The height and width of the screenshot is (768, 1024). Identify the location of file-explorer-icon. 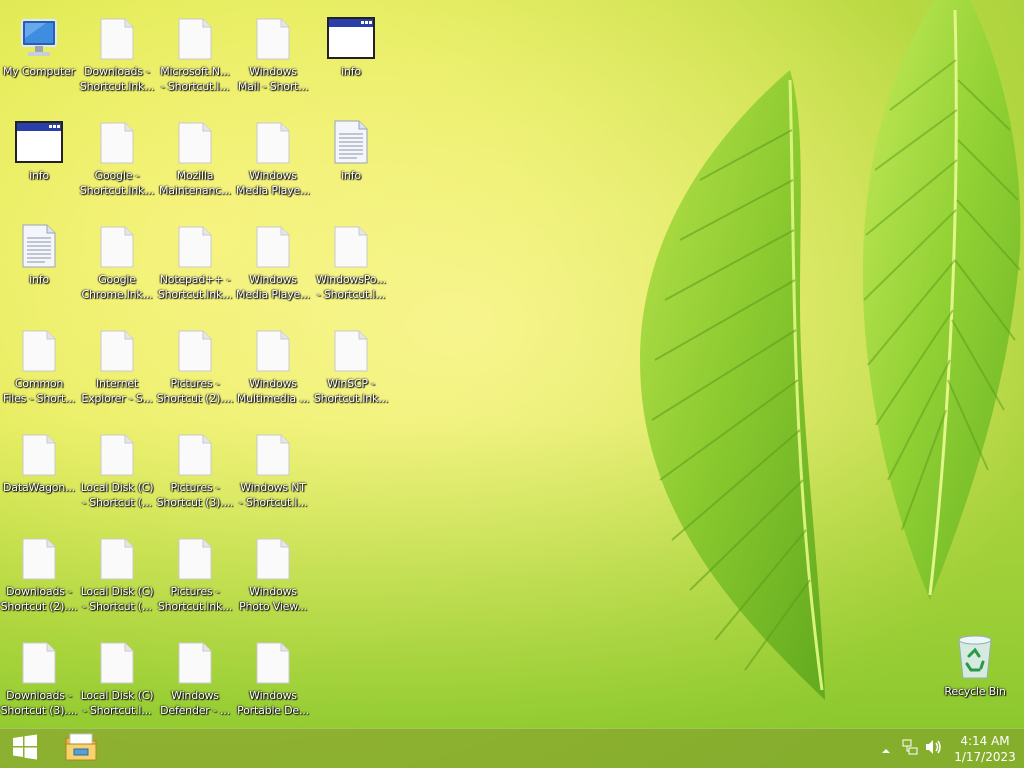
(81, 749).